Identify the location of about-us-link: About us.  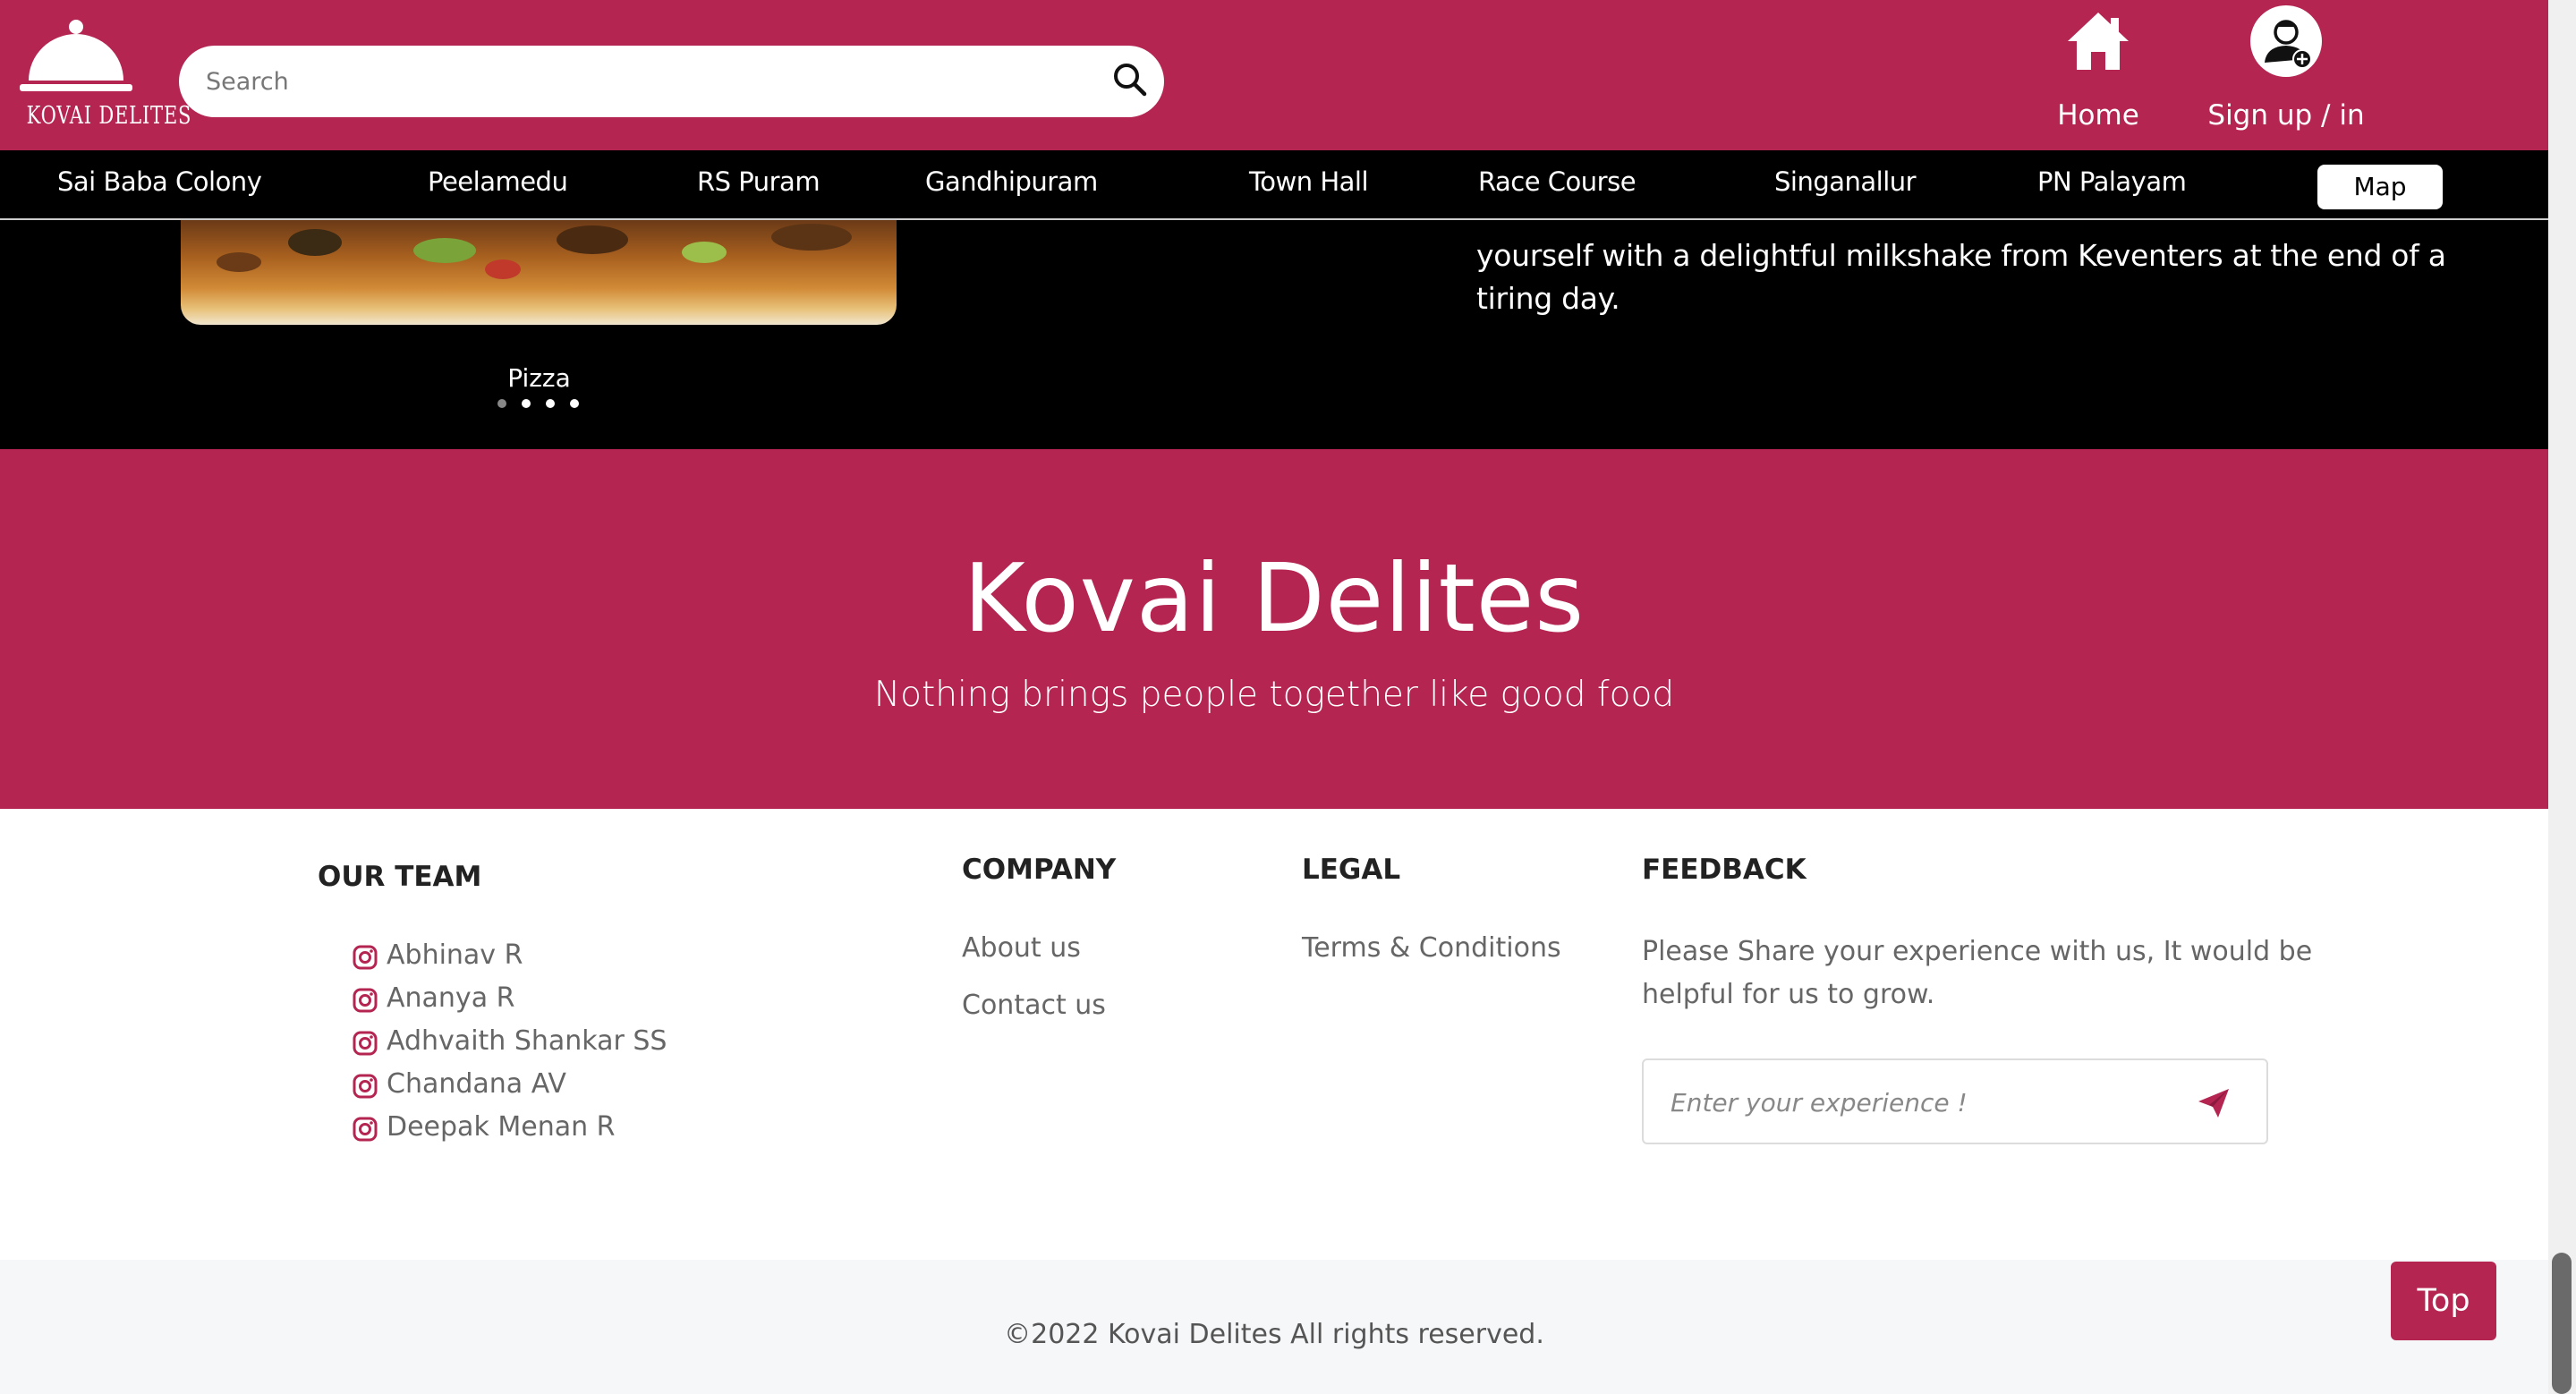
(1021, 948).